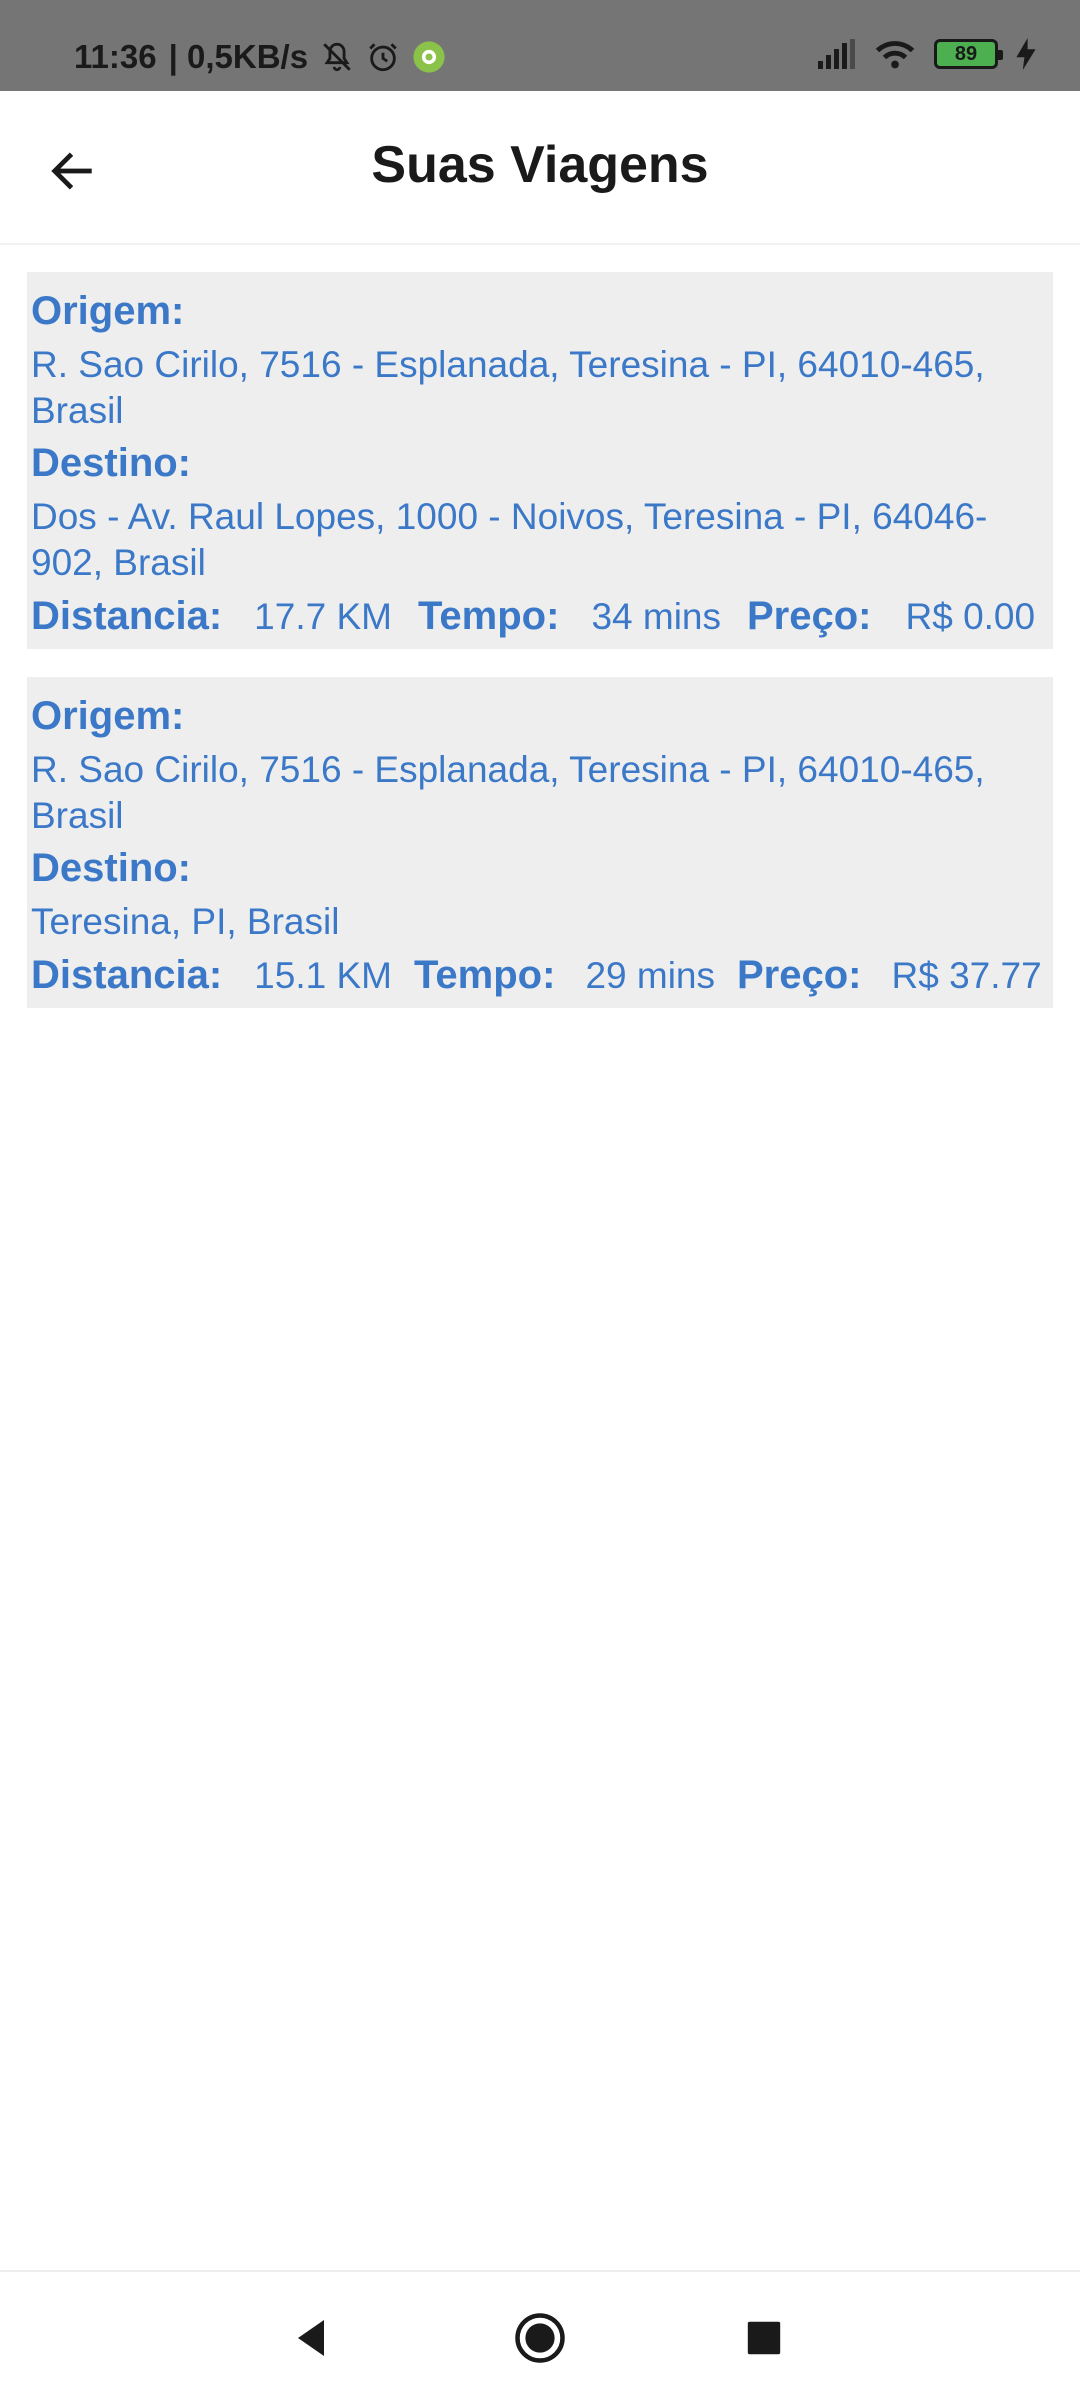 This screenshot has width=1080, height=2400. I want to click on app-bar: Suas Viagens, so click(540, 168).